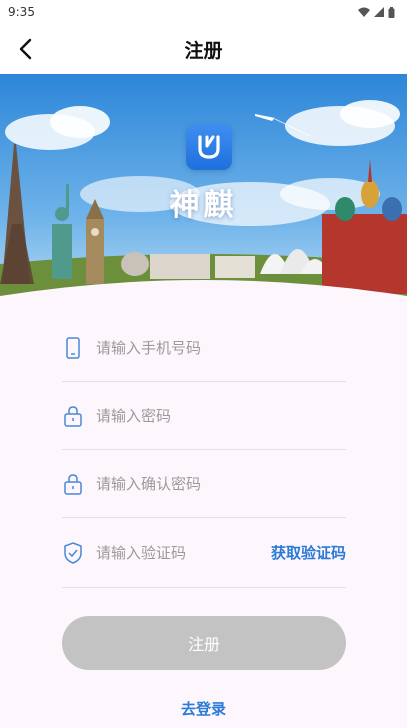 The height and width of the screenshot is (728, 407). I want to click on status-bar: 9:35, so click(203, 12).